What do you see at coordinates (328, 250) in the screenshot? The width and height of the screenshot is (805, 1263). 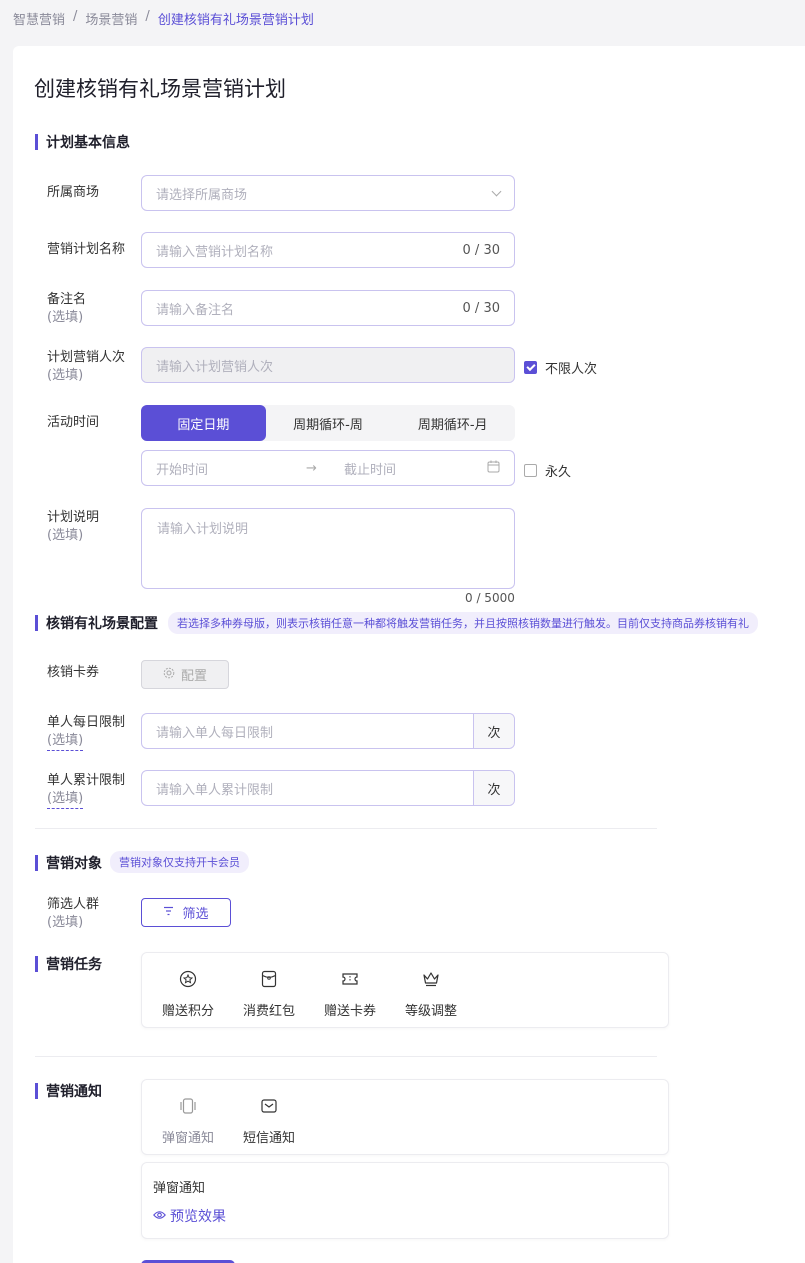 I see `plan-name-input: 请输入营销计划名称 0 / 30` at bounding box center [328, 250].